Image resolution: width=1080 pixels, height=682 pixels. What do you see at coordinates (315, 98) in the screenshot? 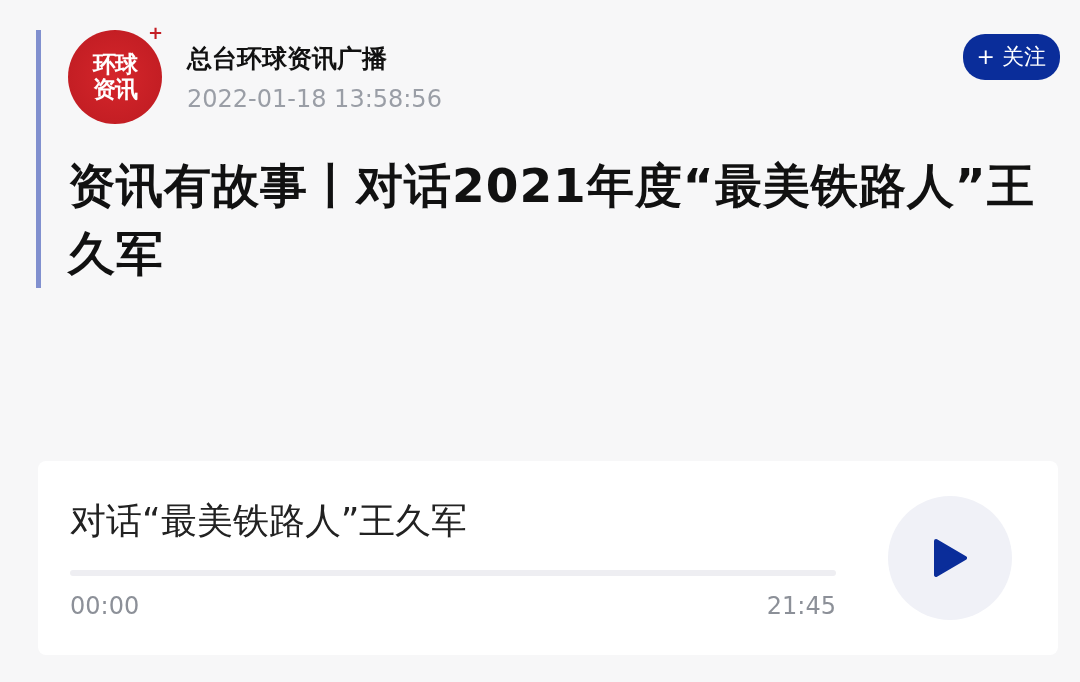
I see `publish-date: 2022-01-18 13:58:56` at bounding box center [315, 98].